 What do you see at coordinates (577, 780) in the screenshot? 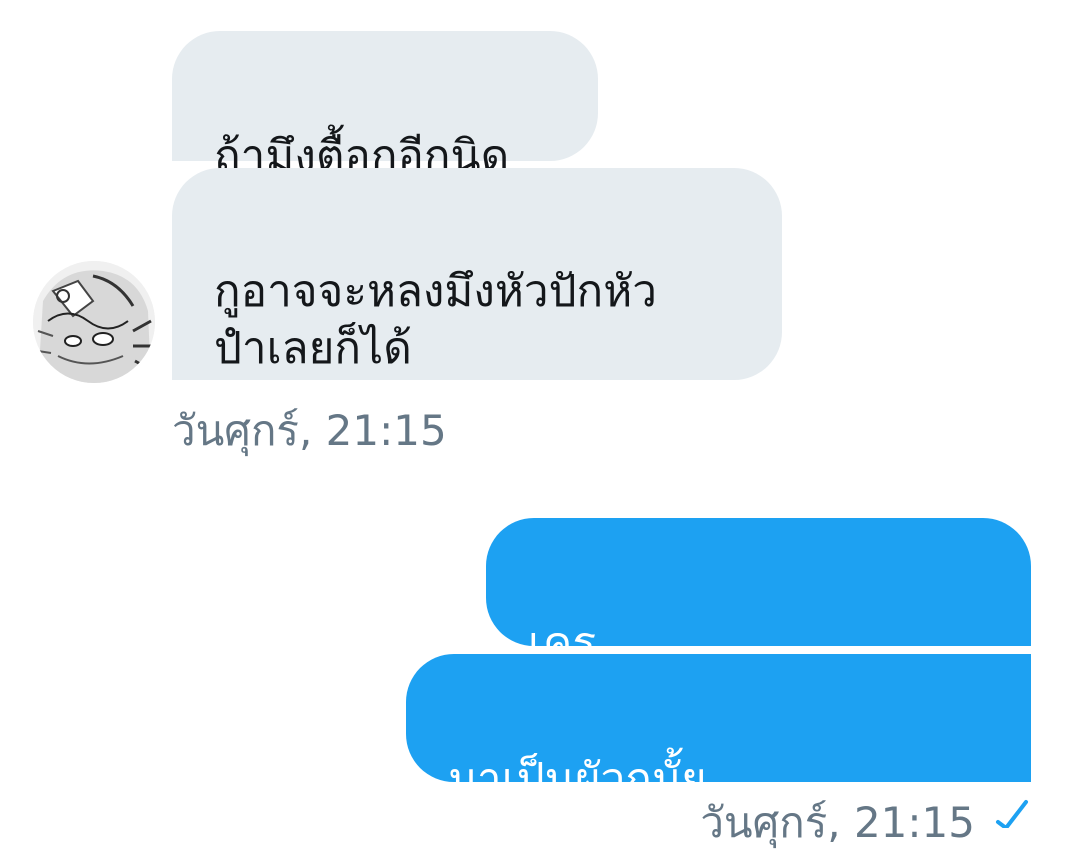
I see `message-text: มาเป็นผัวกุมั้ย` at bounding box center [577, 780].